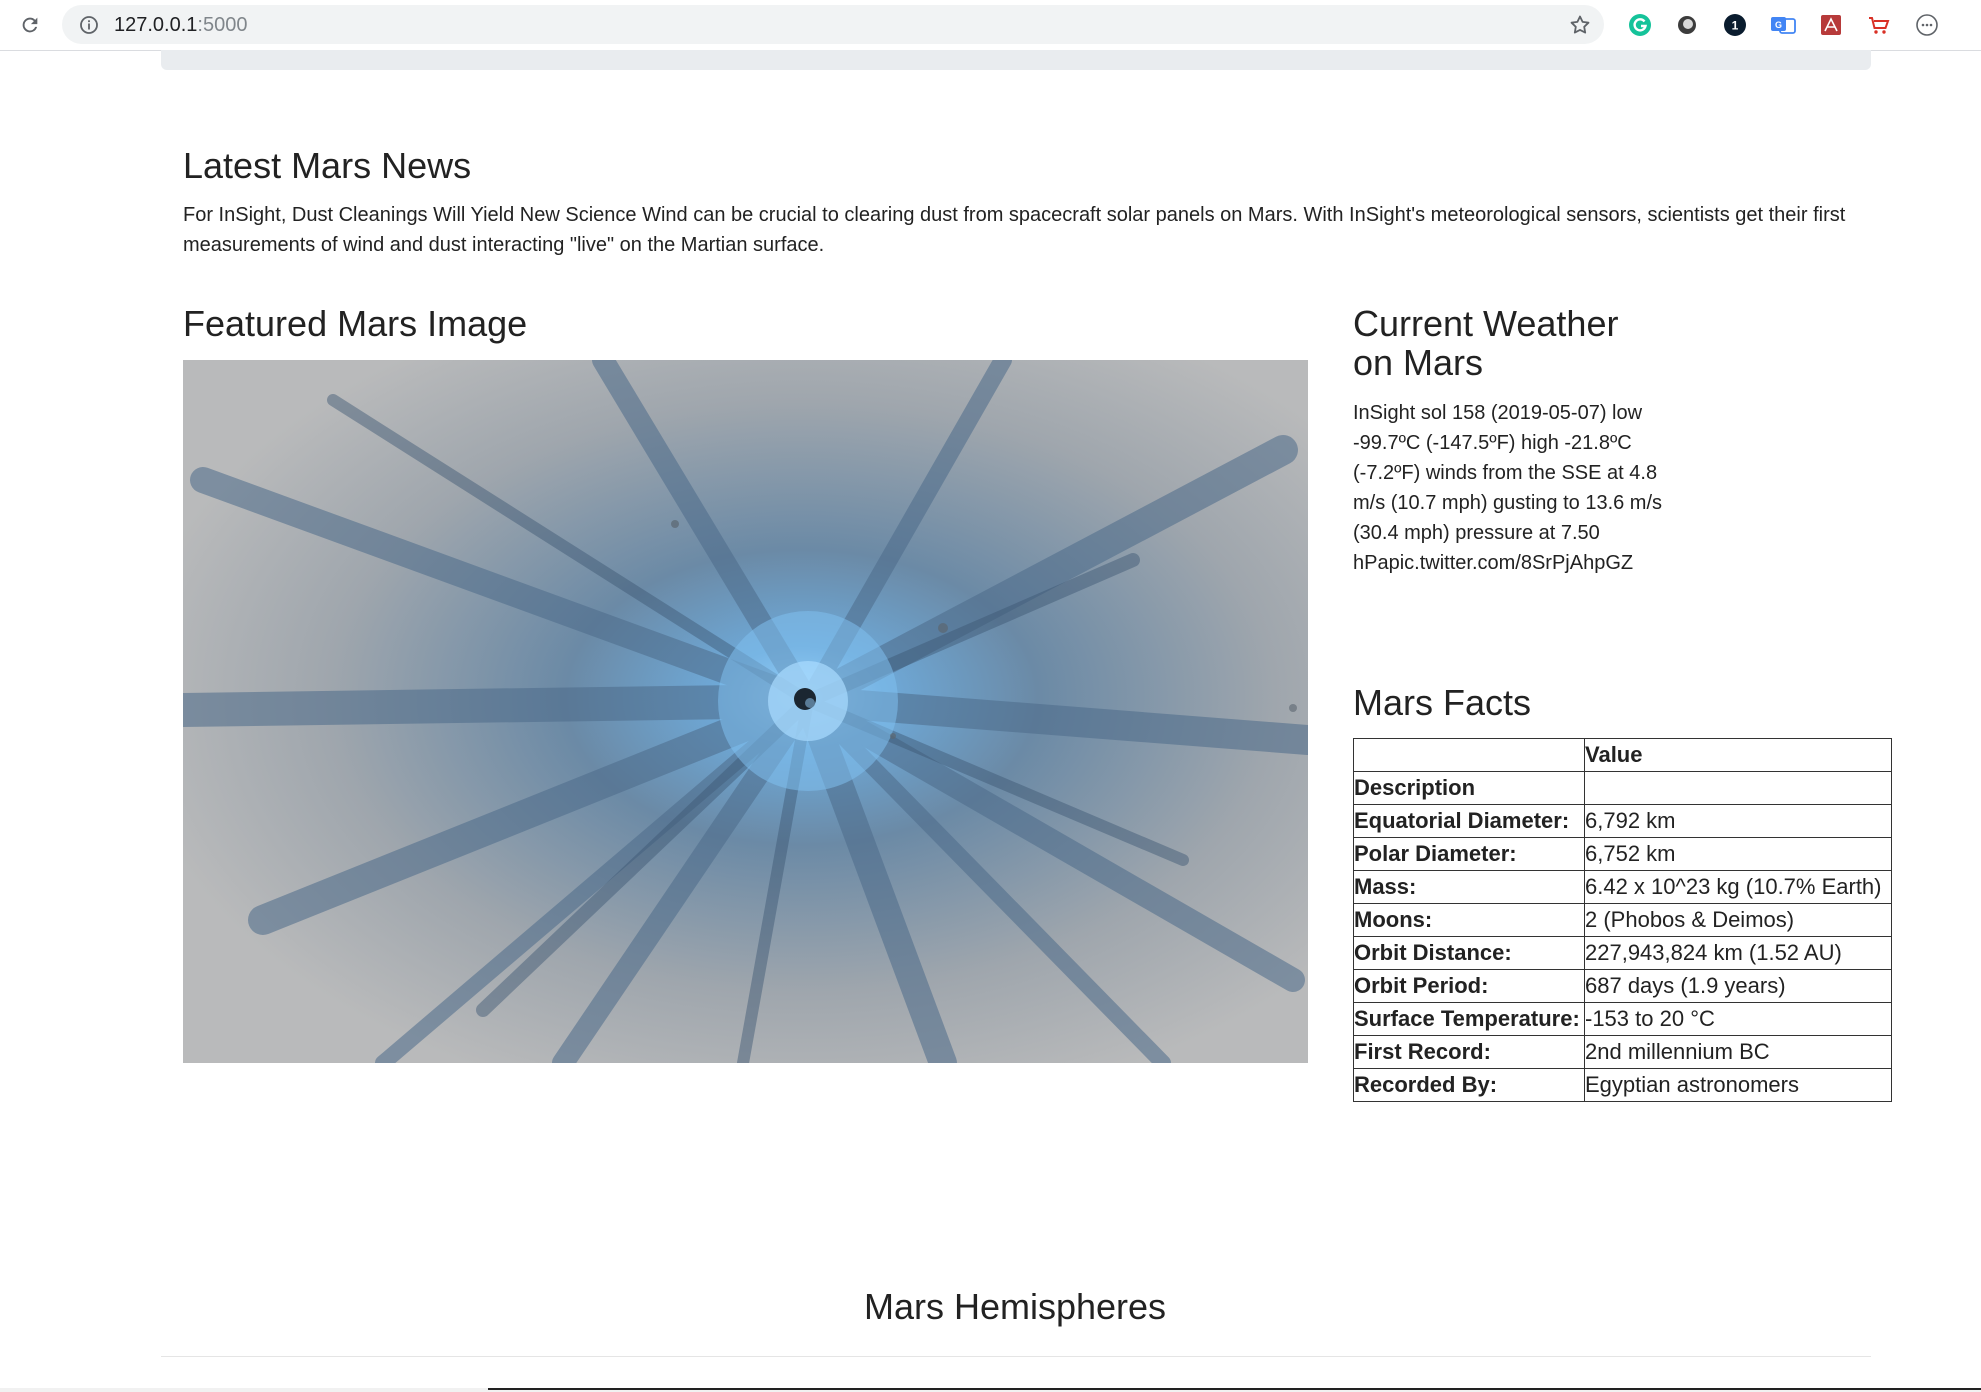 This screenshot has width=1981, height=1392. I want to click on facts-heading: Mars Facts, so click(1442, 702).